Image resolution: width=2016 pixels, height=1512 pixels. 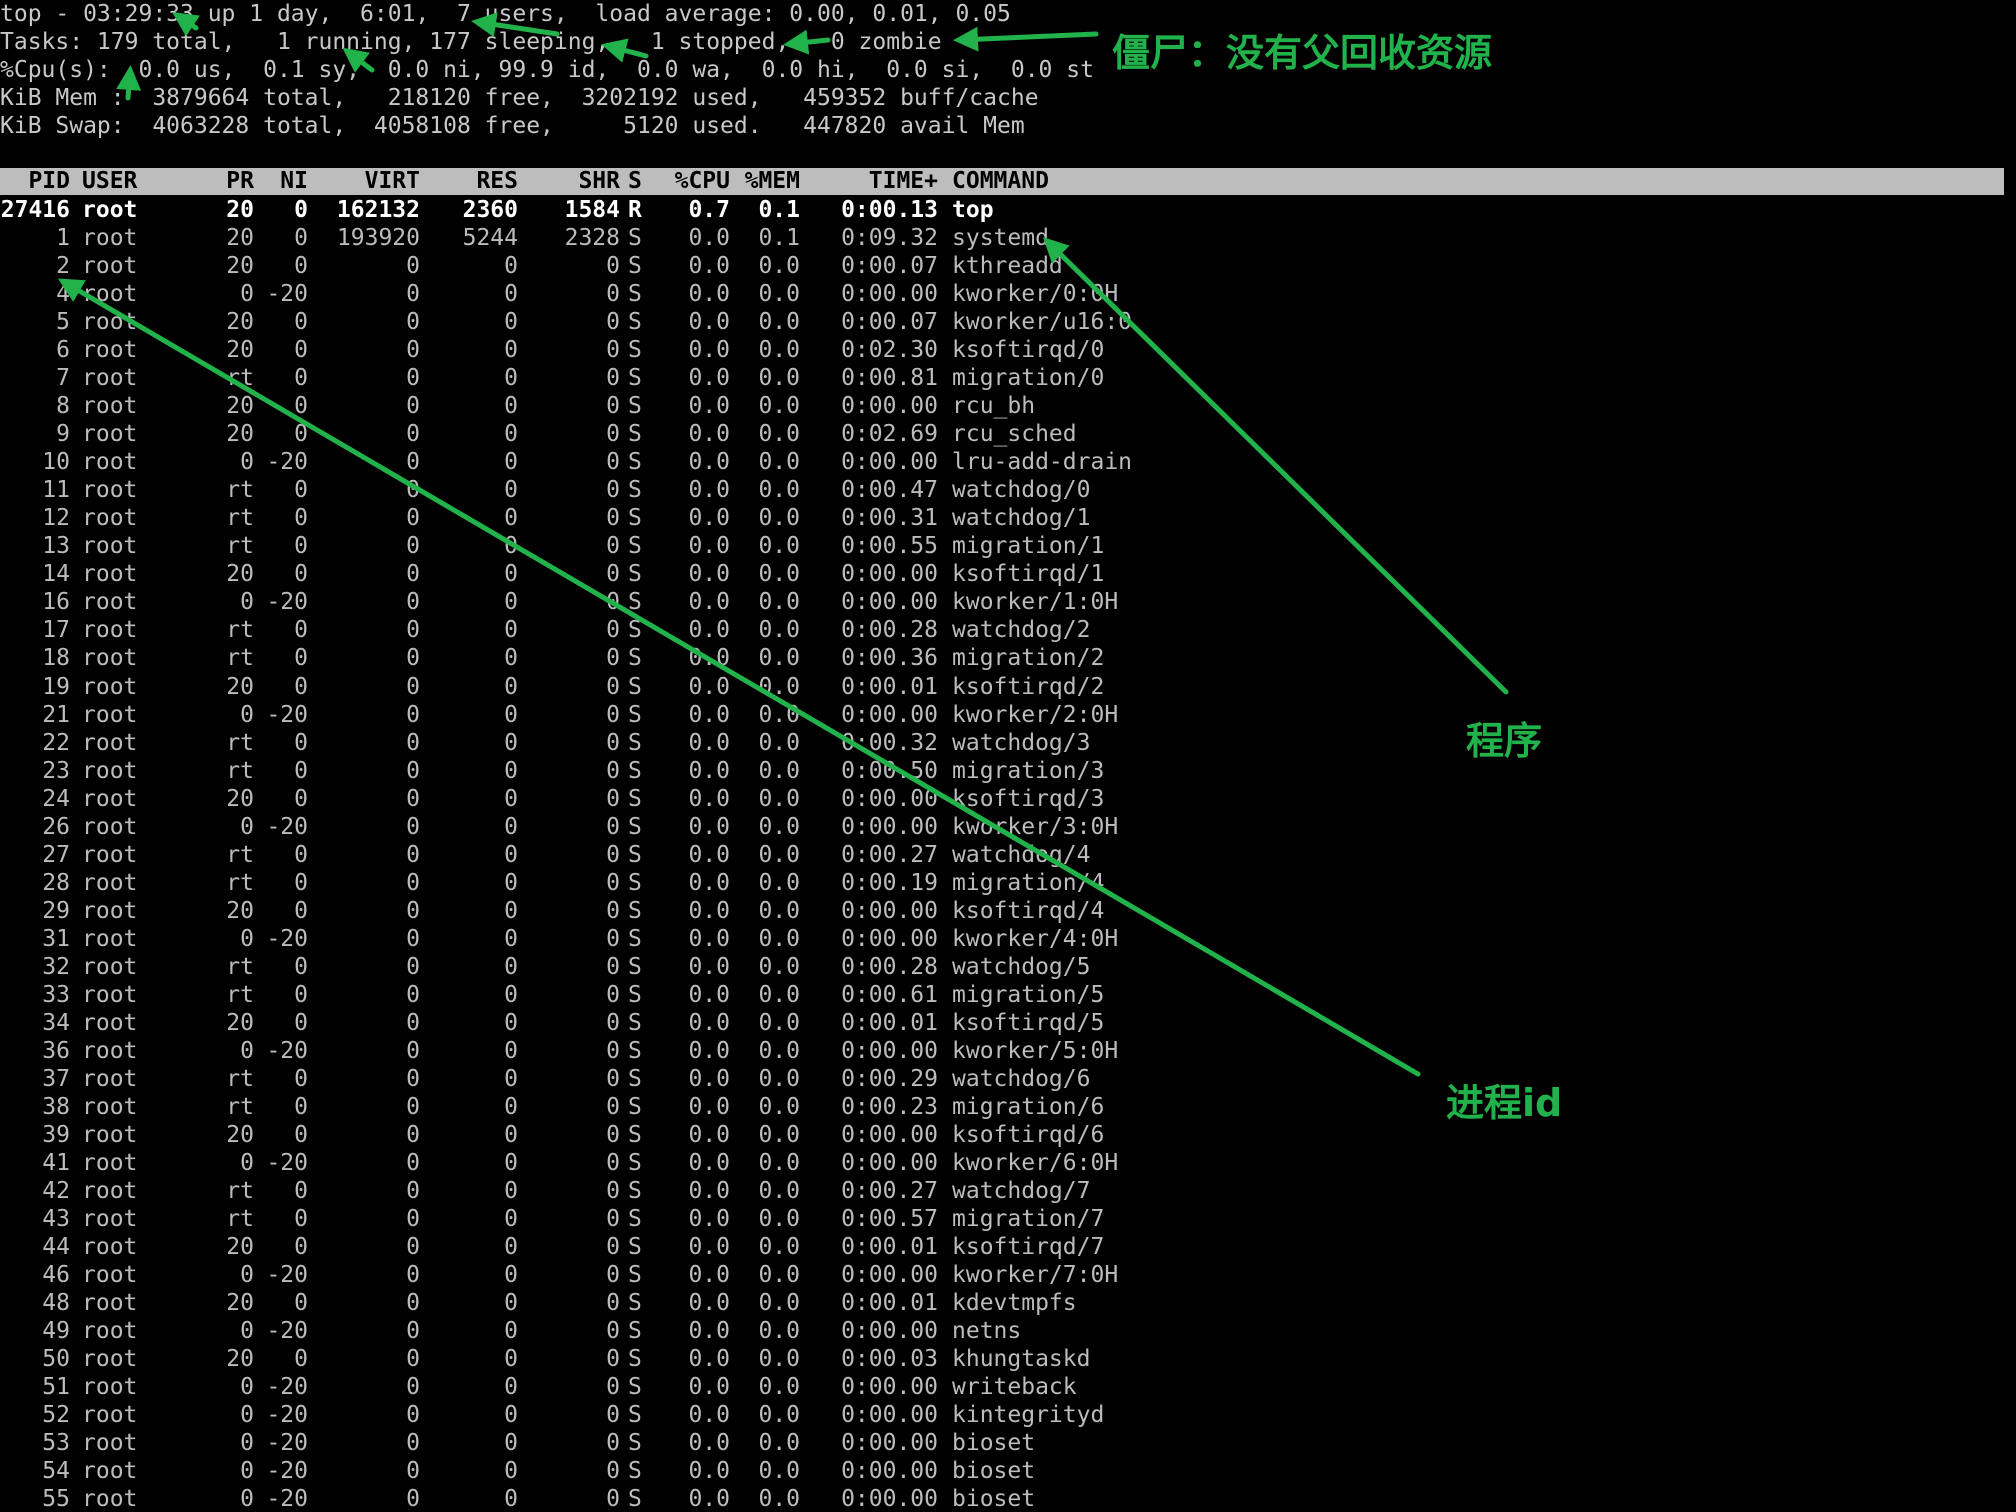 What do you see at coordinates (625, 50) in the screenshot?
I see `arrow-to-sleeping` at bounding box center [625, 50].